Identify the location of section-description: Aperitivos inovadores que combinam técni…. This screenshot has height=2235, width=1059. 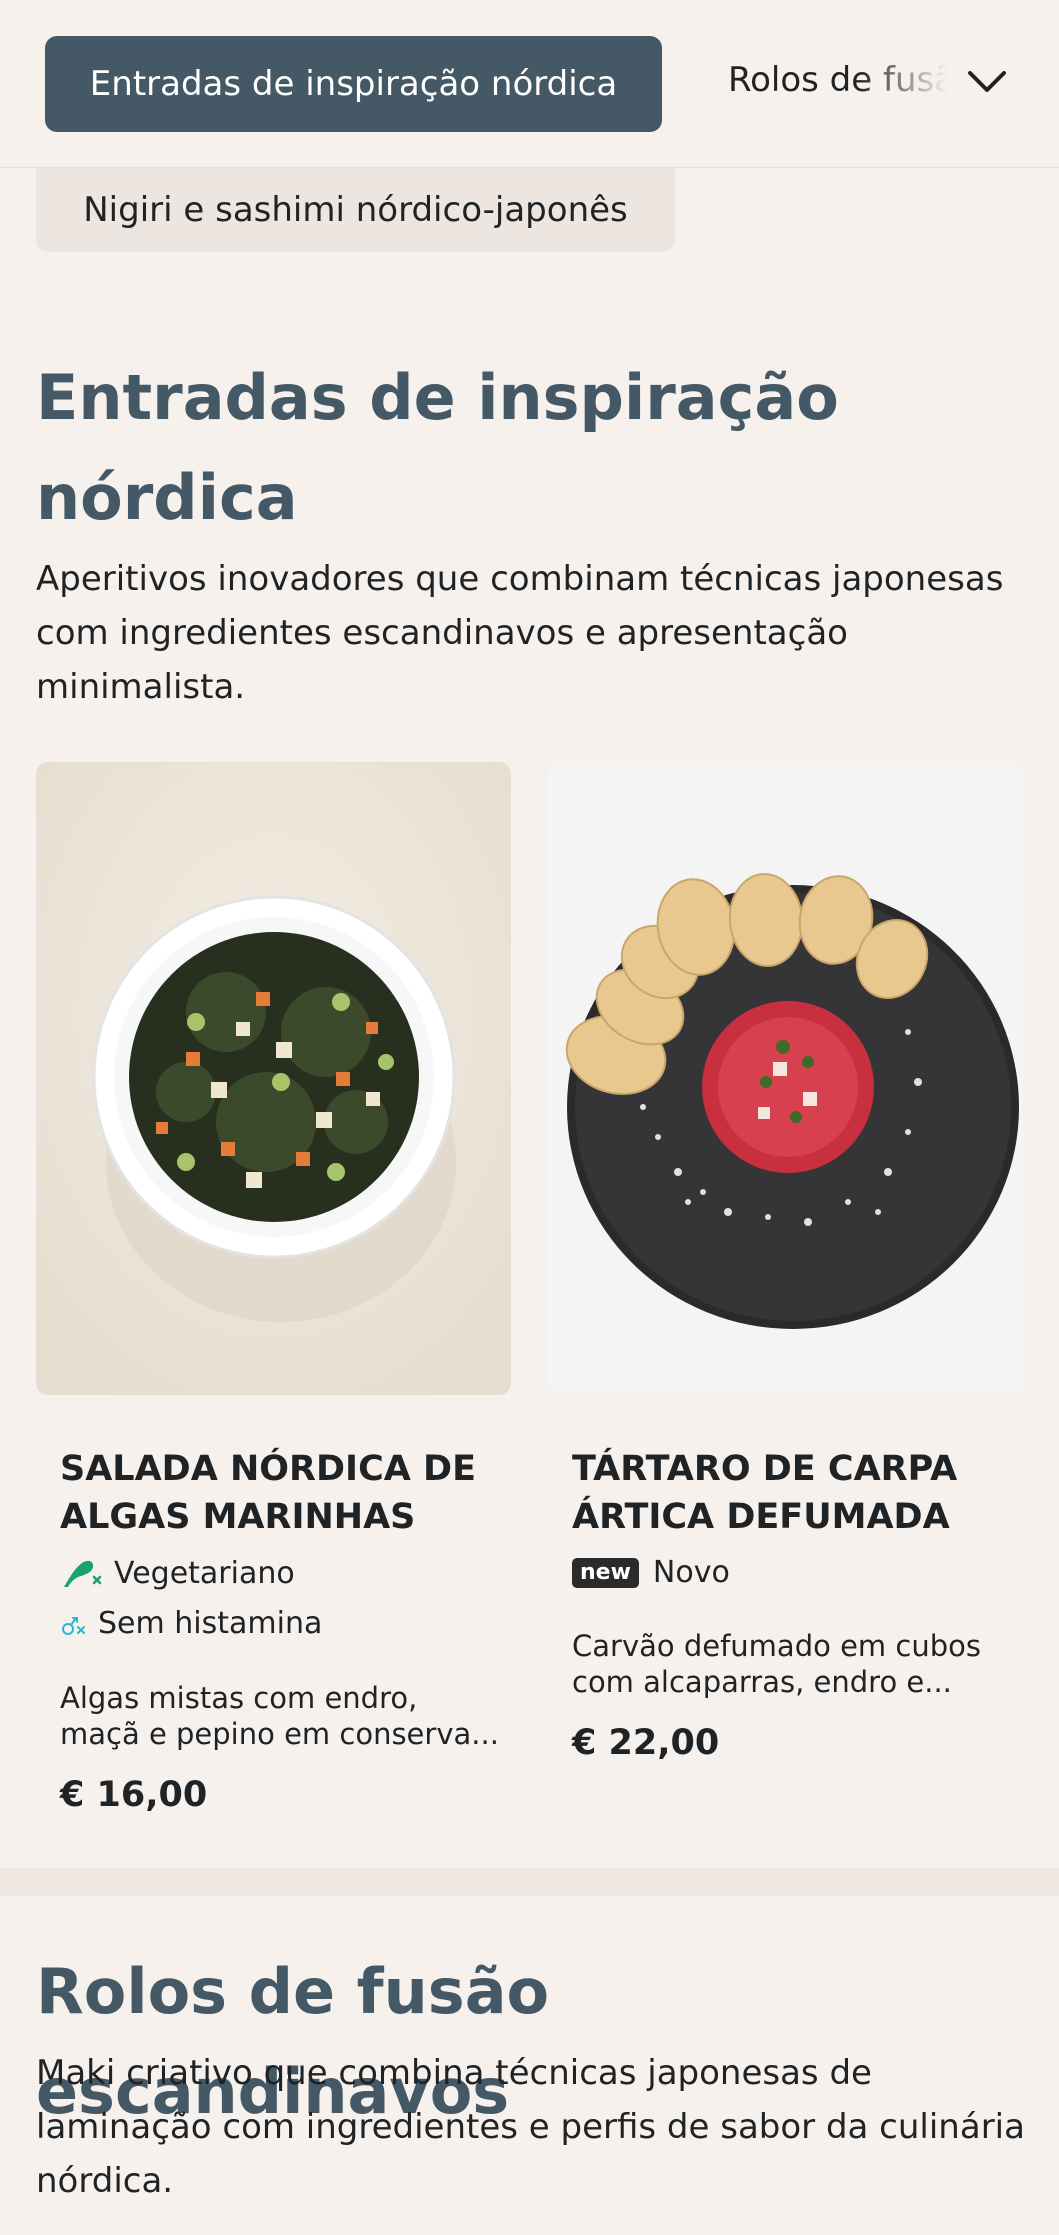
(520, 633).